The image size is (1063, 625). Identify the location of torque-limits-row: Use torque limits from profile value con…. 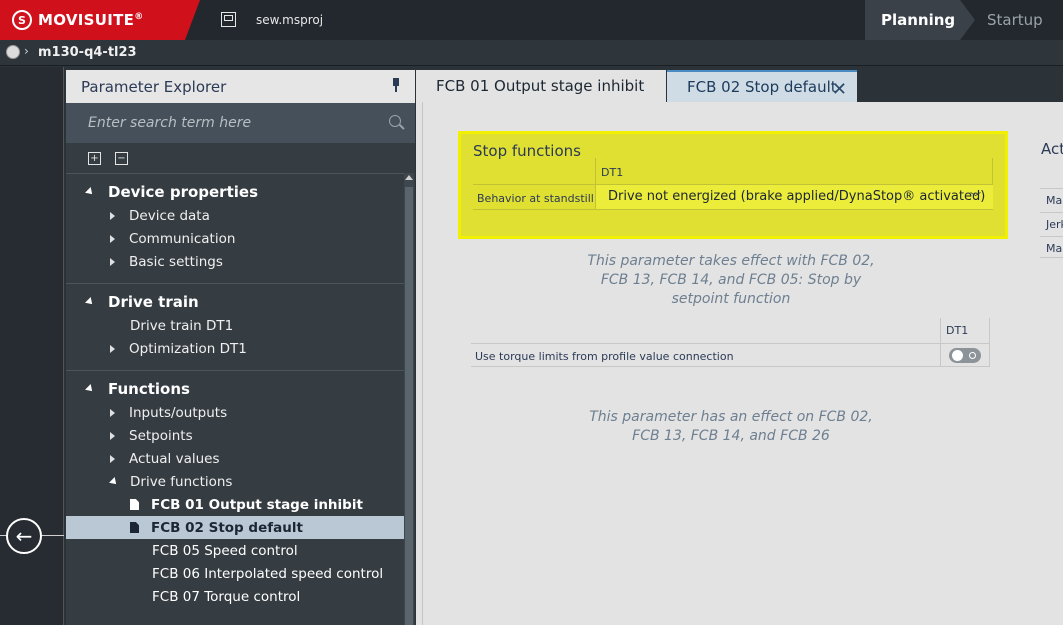
(730, 355).